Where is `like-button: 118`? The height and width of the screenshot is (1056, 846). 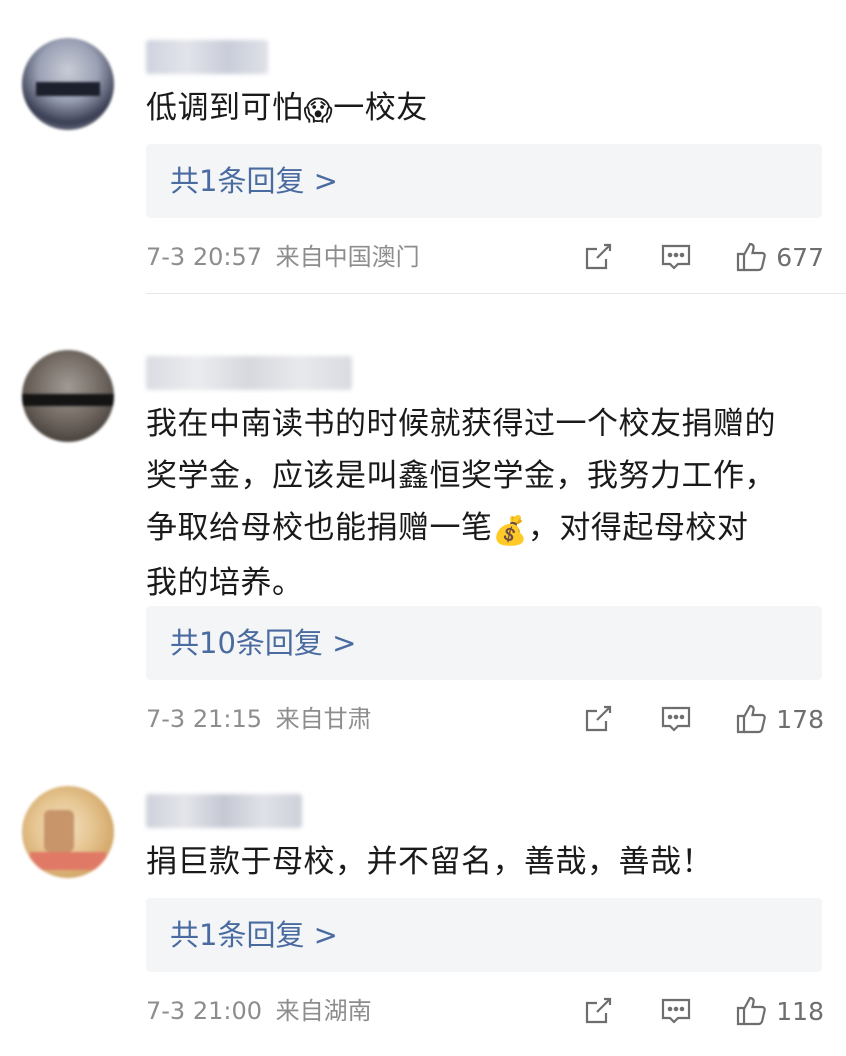 like-button: 118 is located at coordinates (779, 1011).